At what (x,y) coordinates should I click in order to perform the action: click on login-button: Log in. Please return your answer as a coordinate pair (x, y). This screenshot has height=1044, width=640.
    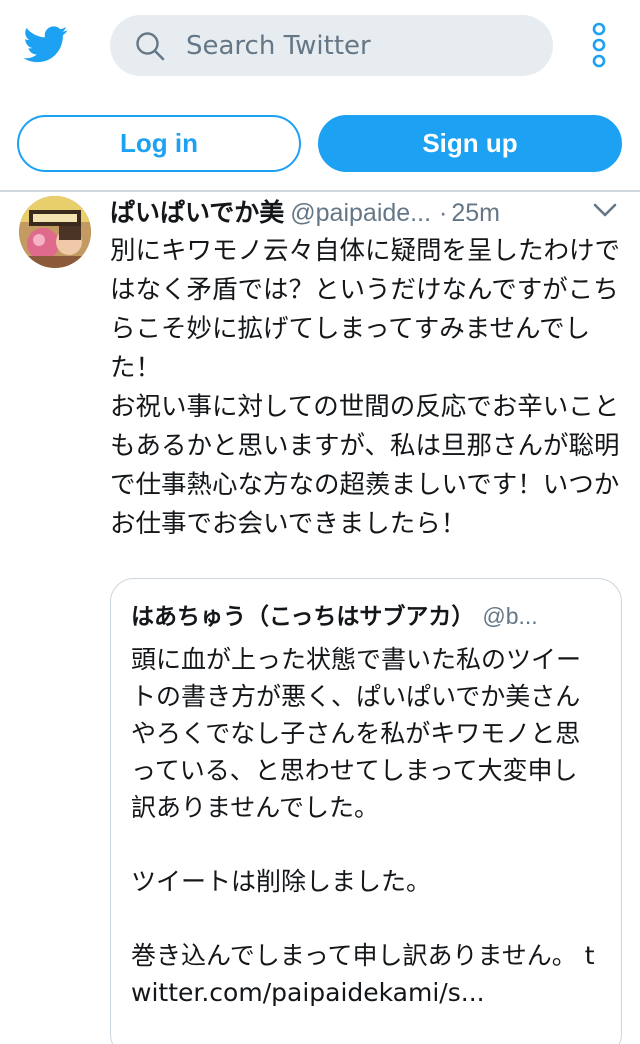
    Looking at the image, I should click on (159, 143).